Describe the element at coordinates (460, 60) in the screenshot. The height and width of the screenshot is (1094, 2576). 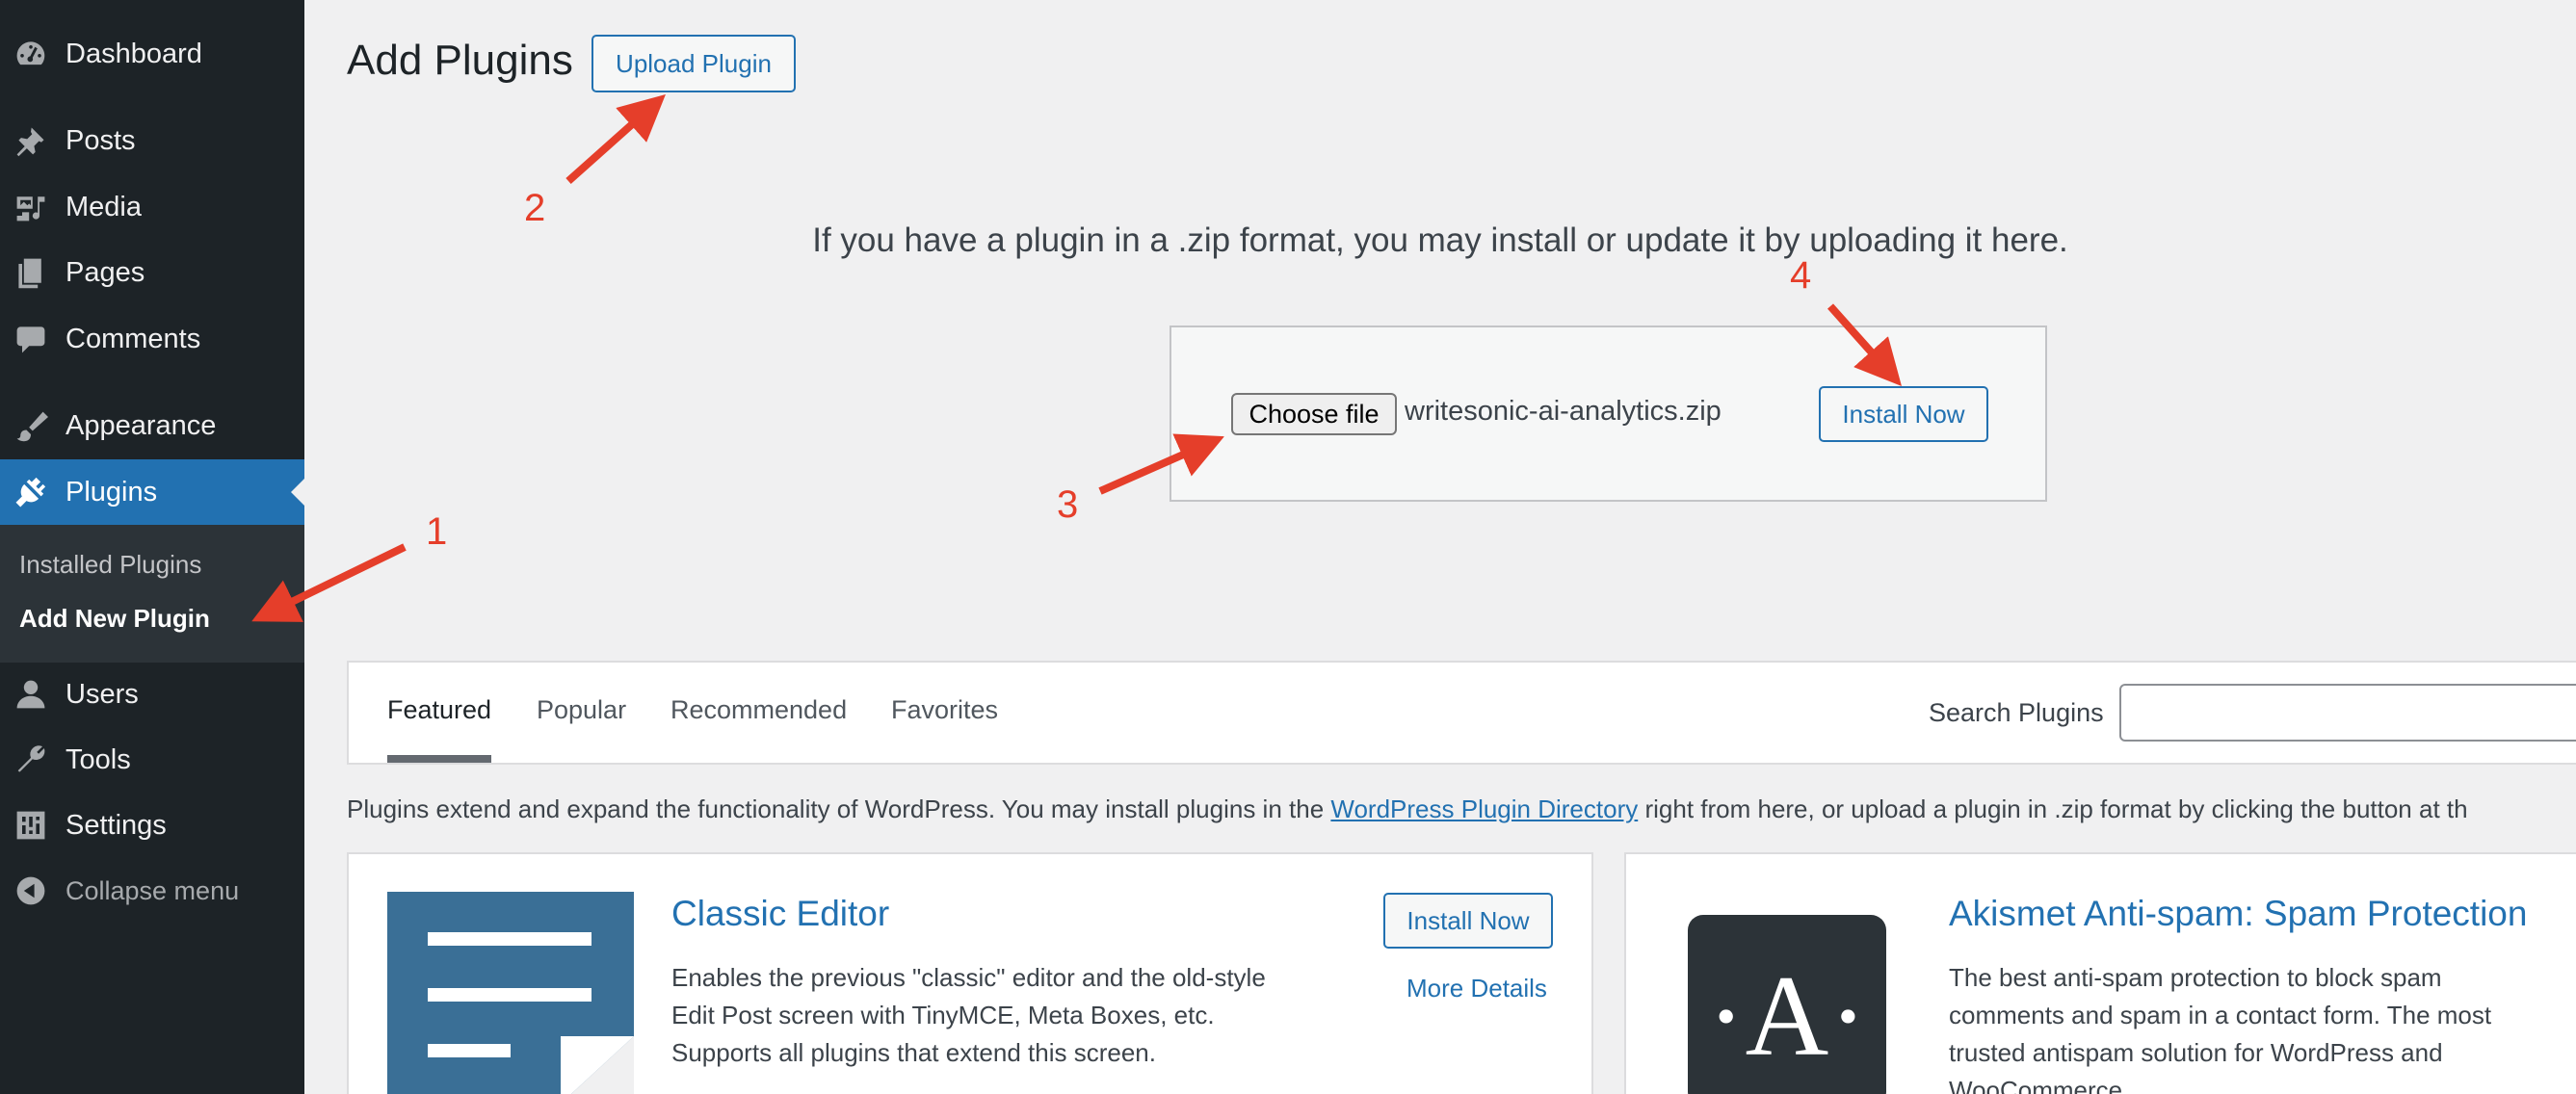
I see `page-title: Add Plugins` at that location.